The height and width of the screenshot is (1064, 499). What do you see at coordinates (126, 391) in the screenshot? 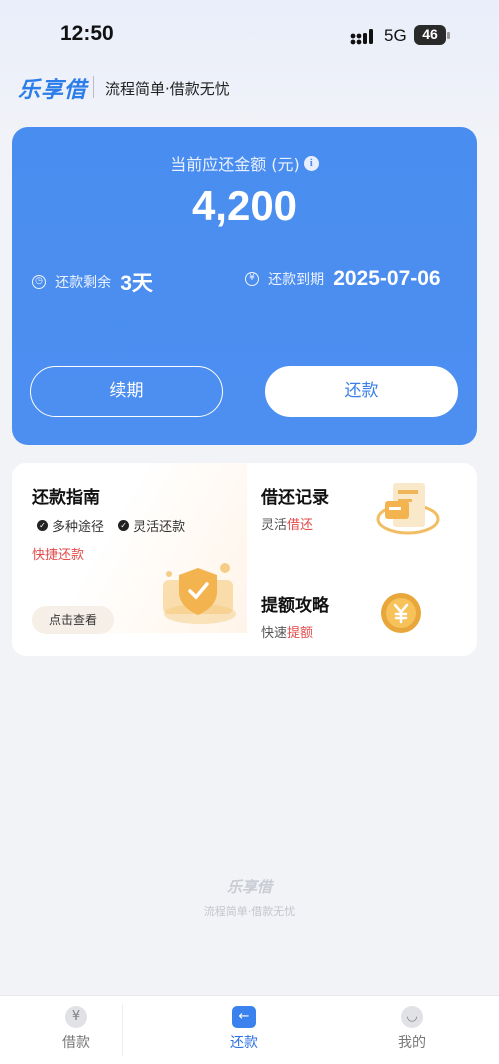
I see `renew-button: 续期` at bounding box center [126, 391].